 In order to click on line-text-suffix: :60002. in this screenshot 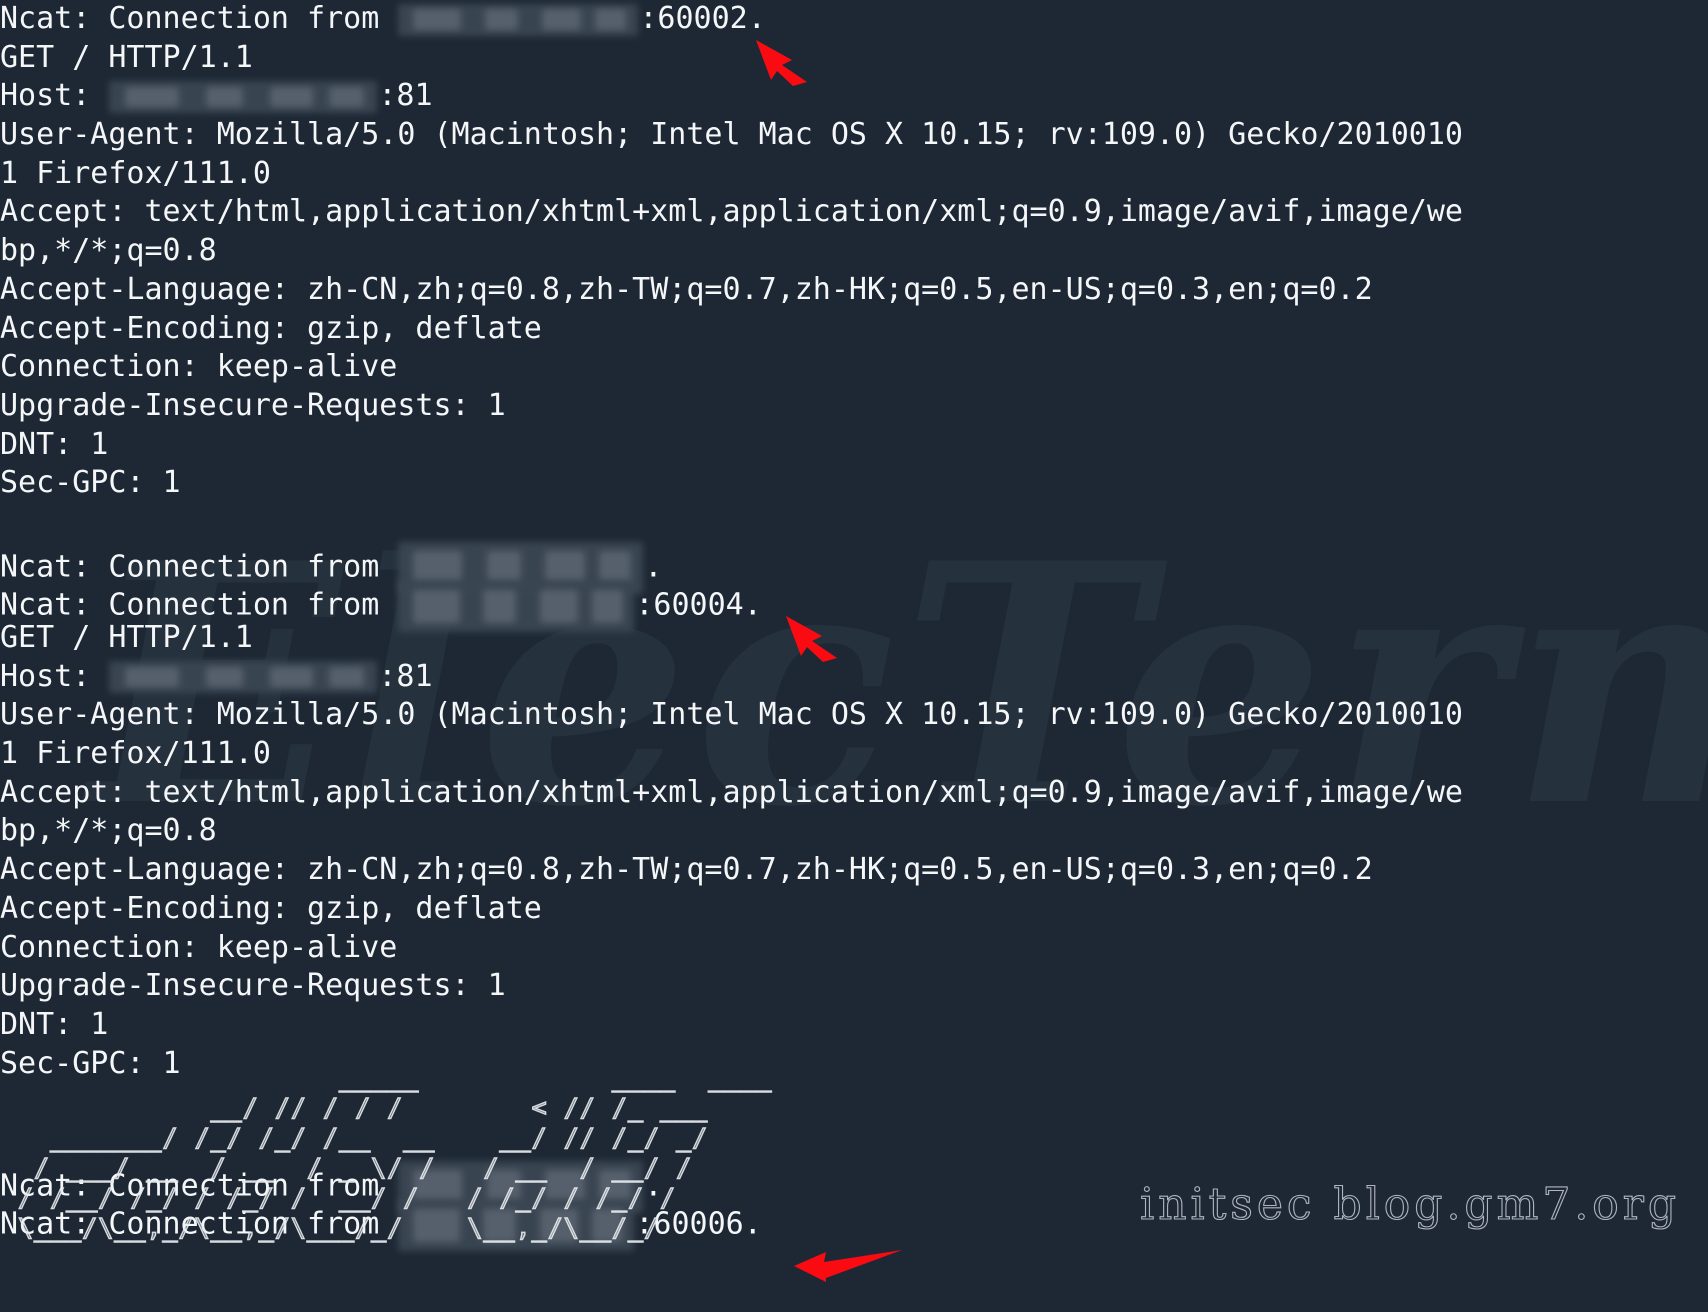, I will do `click(702, 18)`.